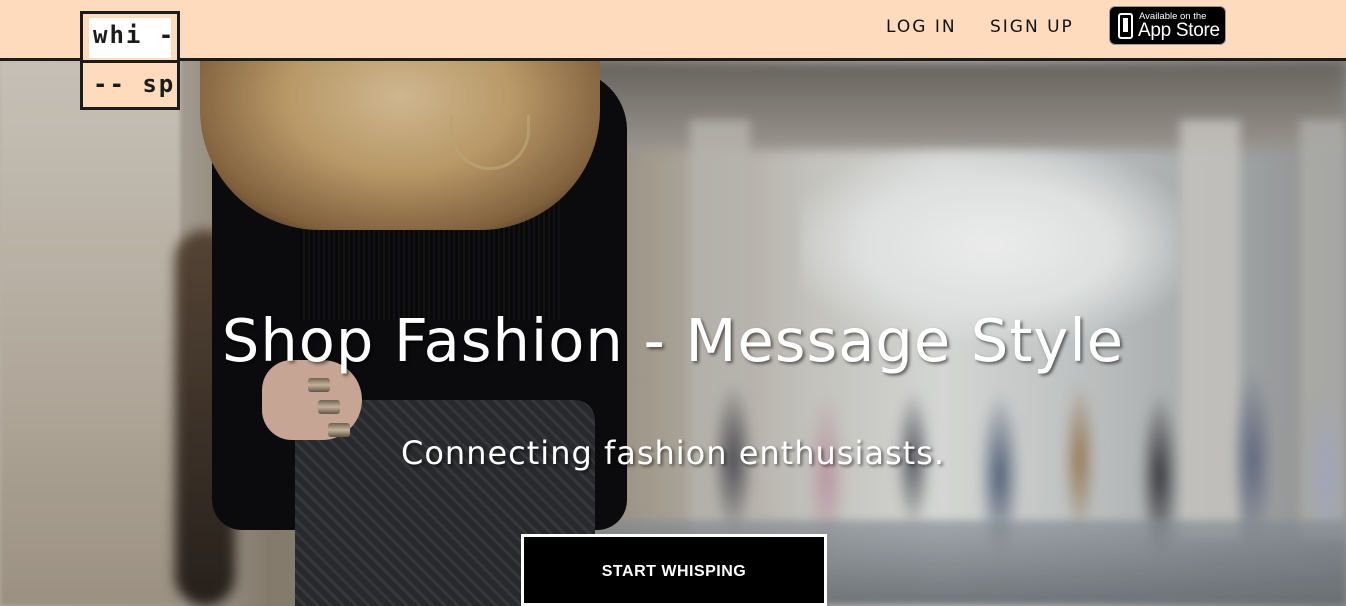 The width and height of the screenshot is (1346, 606). I want to click on cta-label: START WHISPING, so click(674, 571).